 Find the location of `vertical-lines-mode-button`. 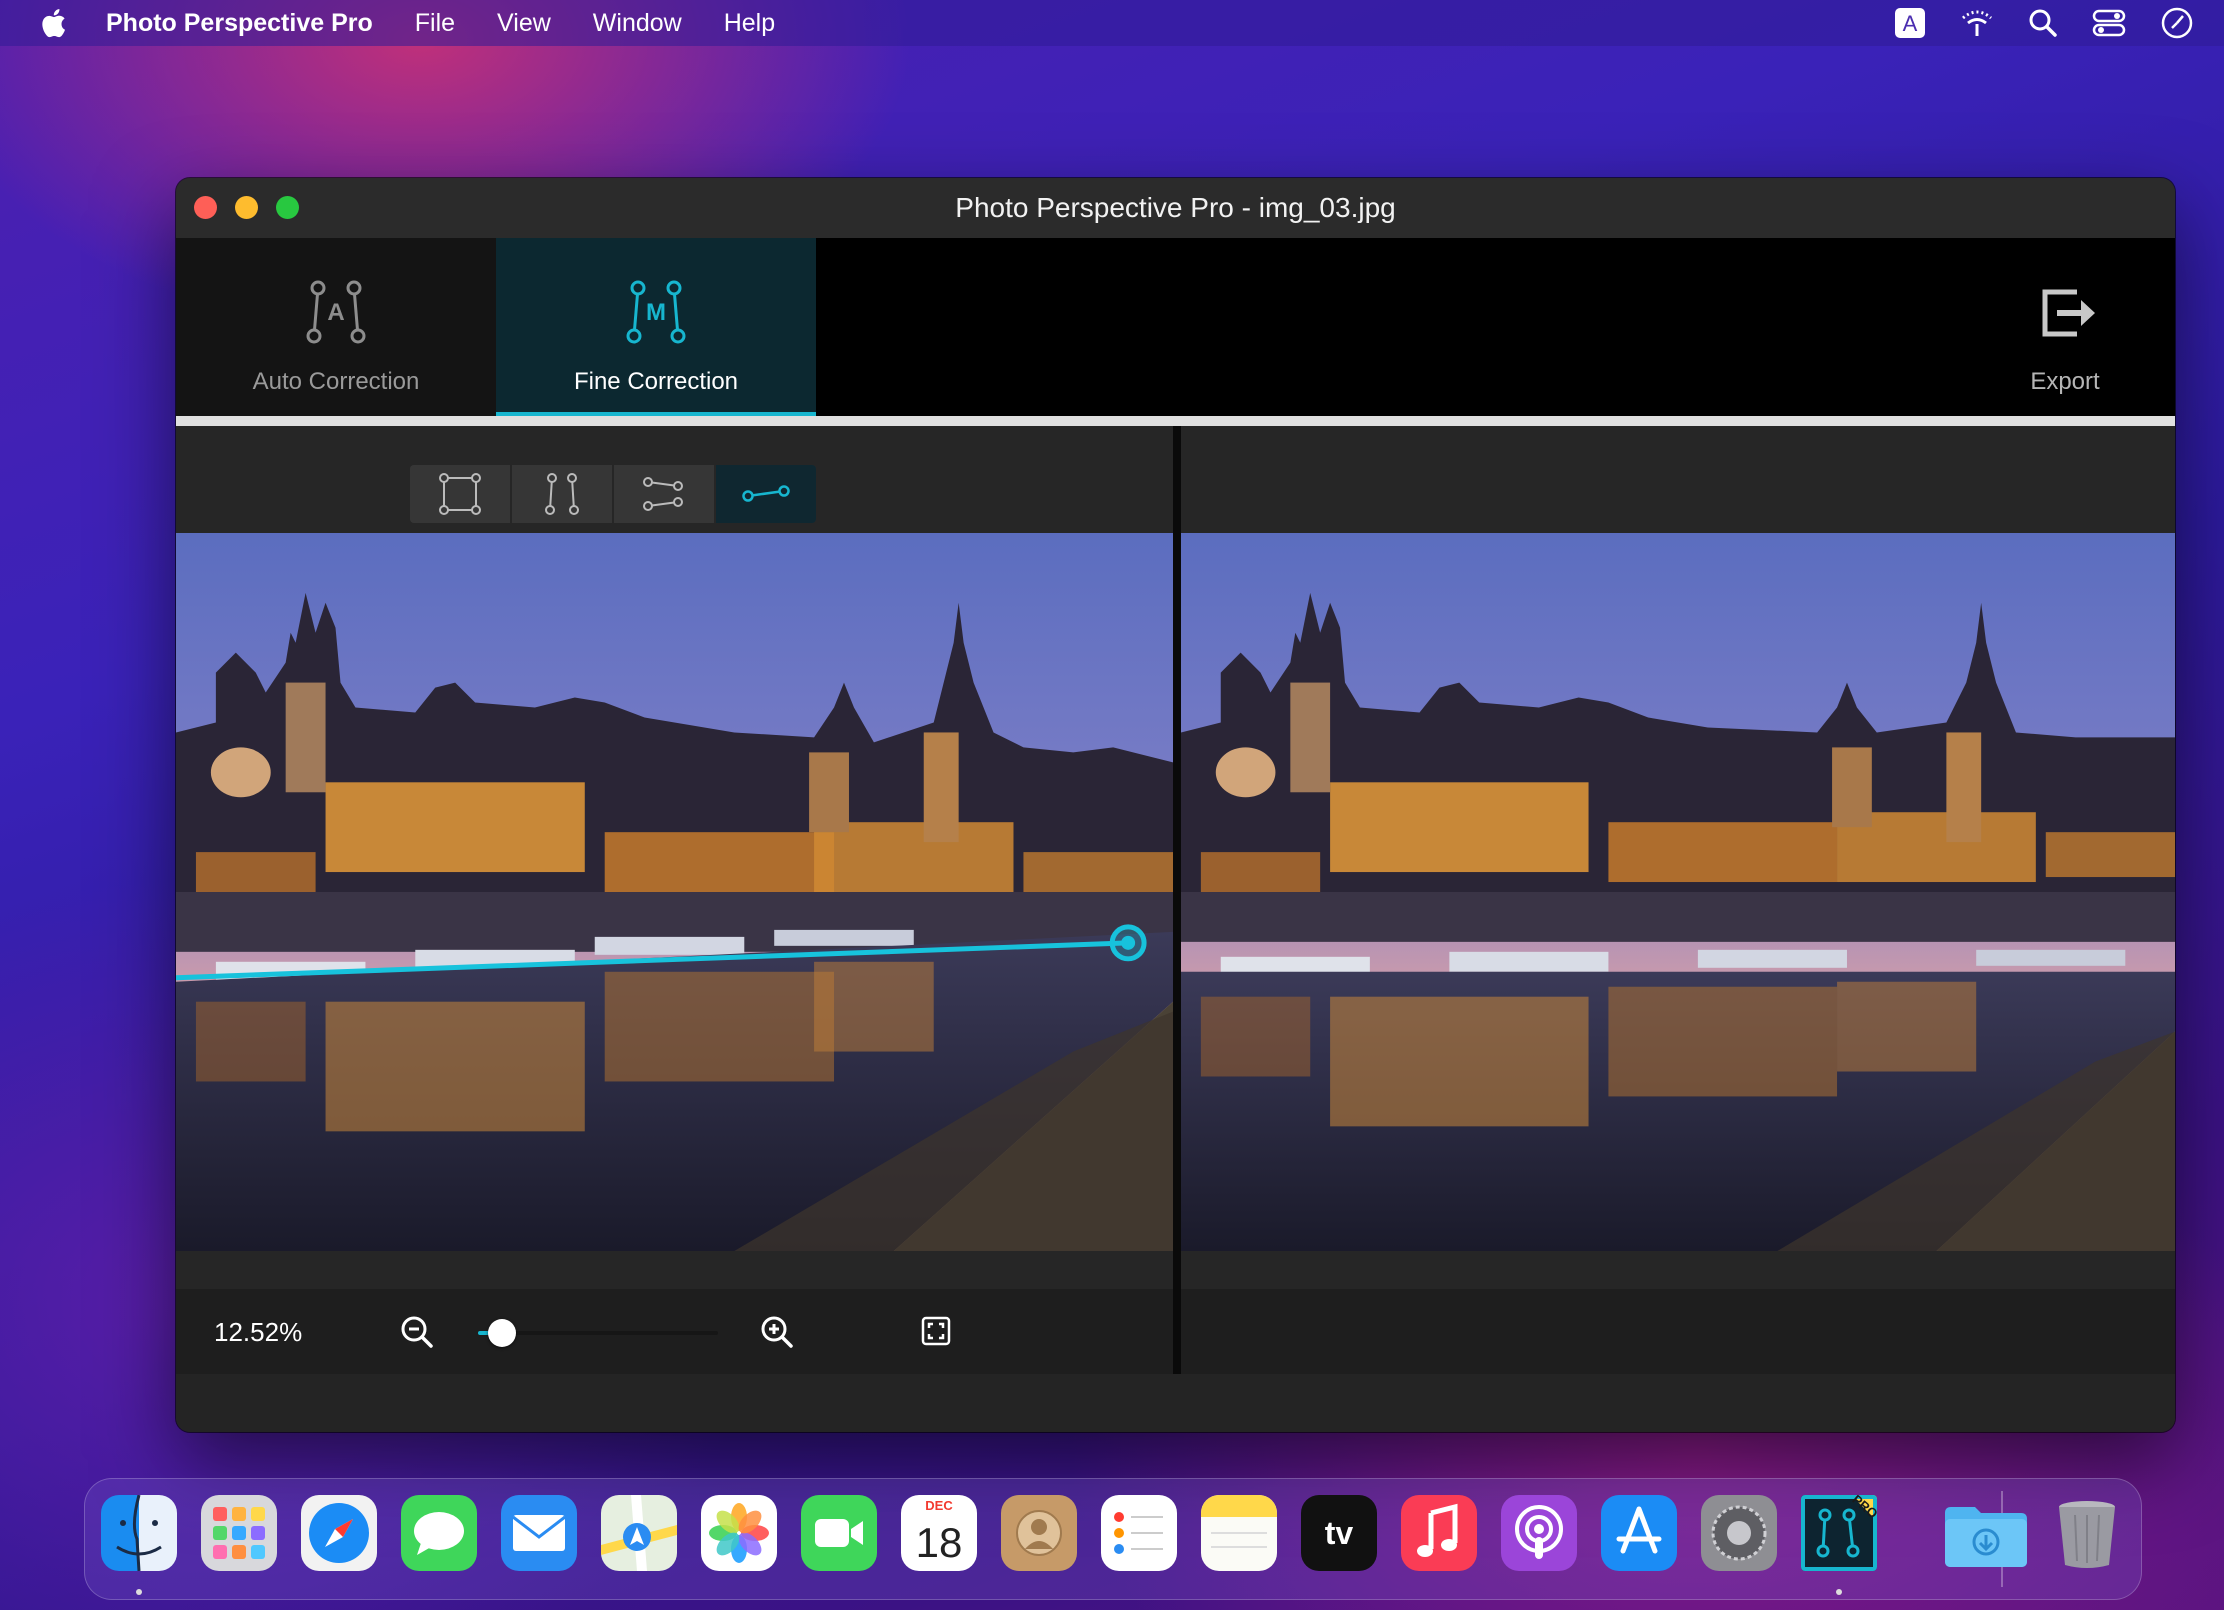

vertical-lines-mode-button is located at coordinates (563, 494).